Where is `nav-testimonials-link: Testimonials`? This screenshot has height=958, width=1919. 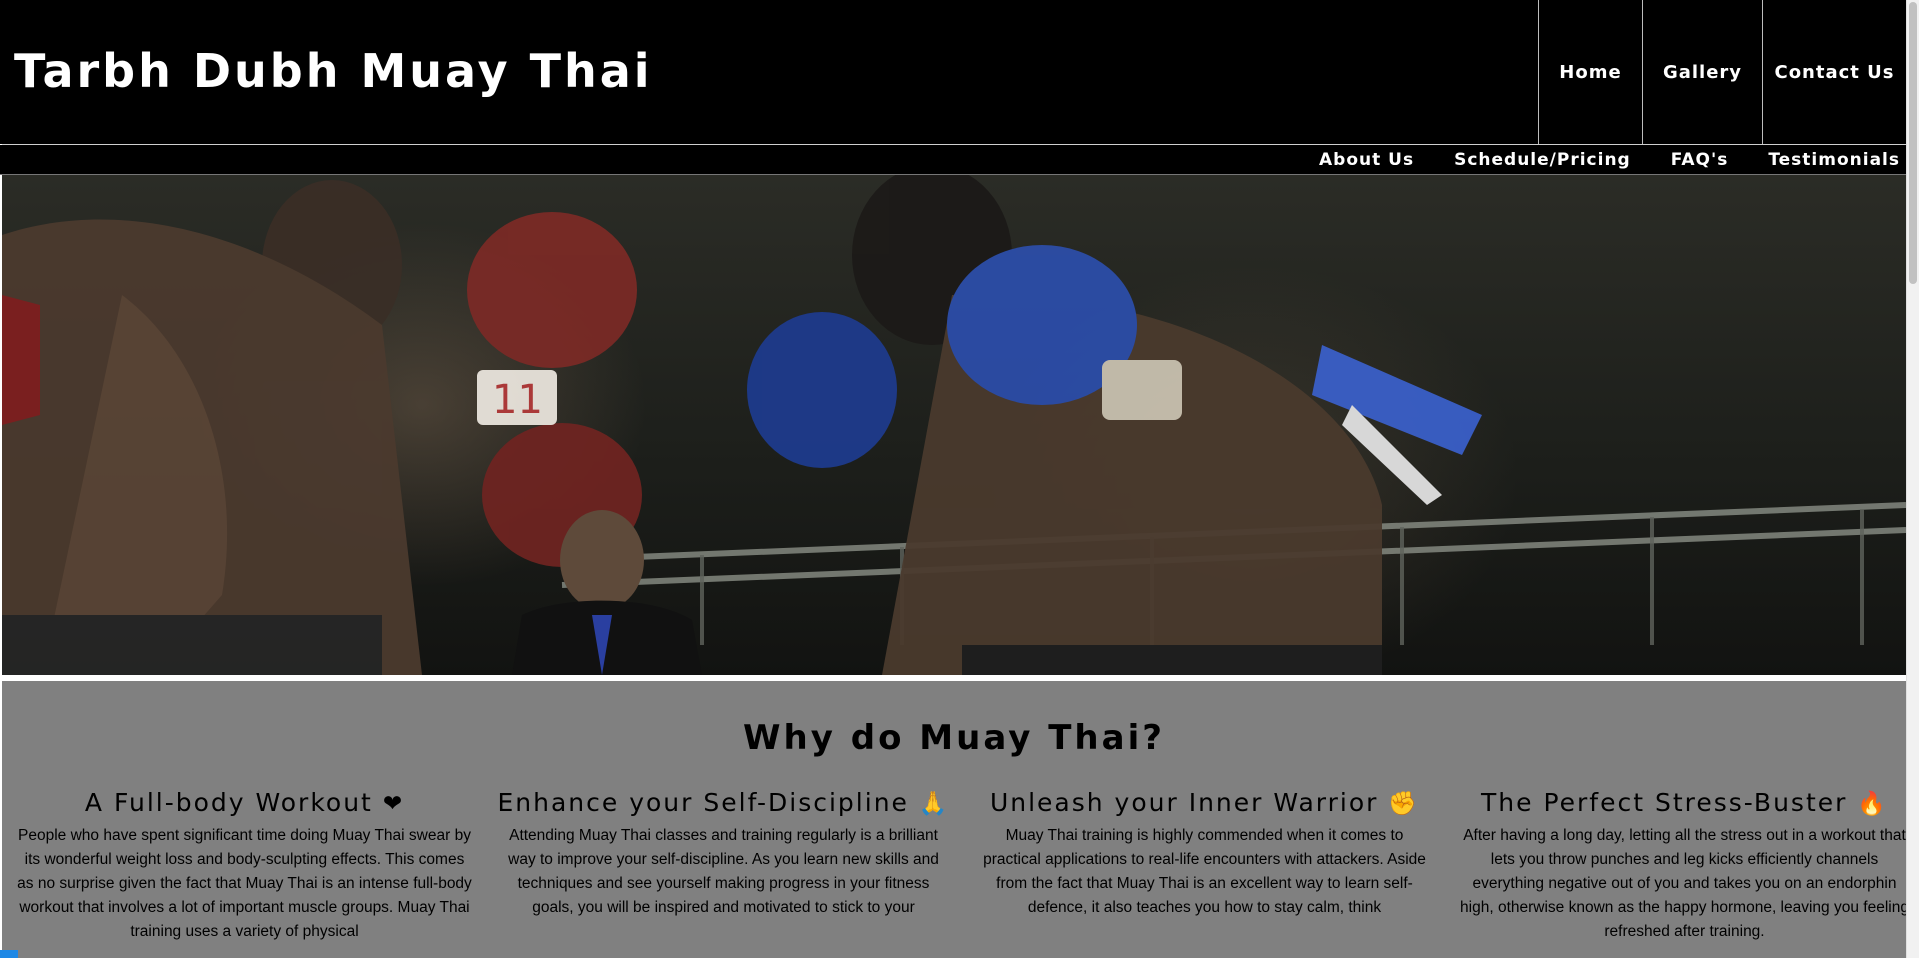
nav-testimonials-link: Testimonials is located at coordinates (1834, 159).